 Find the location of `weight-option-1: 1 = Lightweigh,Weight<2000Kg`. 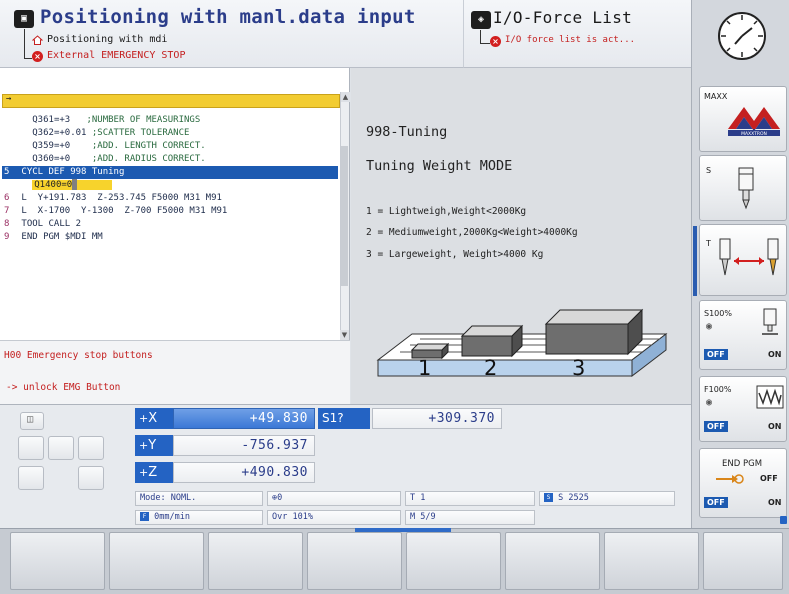

weight-option-1: 1 = Lightweigh,Weight<2000Kg is located at coordinates (446, 211).